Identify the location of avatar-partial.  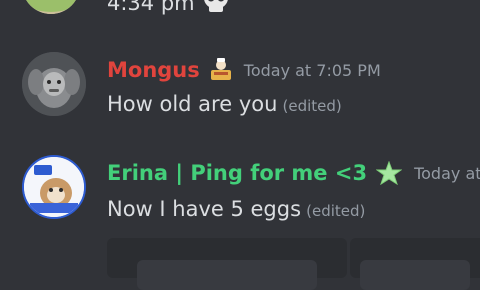
(51, 7).